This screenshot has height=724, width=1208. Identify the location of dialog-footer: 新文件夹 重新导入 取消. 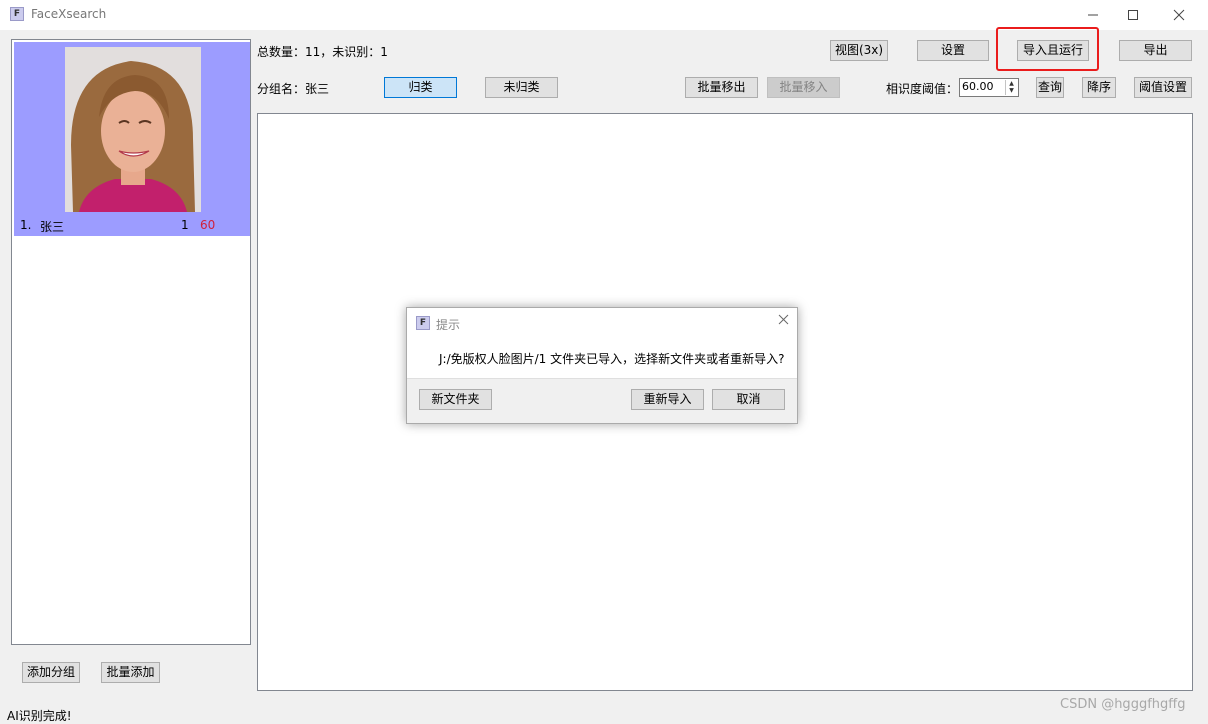
(602, 400).